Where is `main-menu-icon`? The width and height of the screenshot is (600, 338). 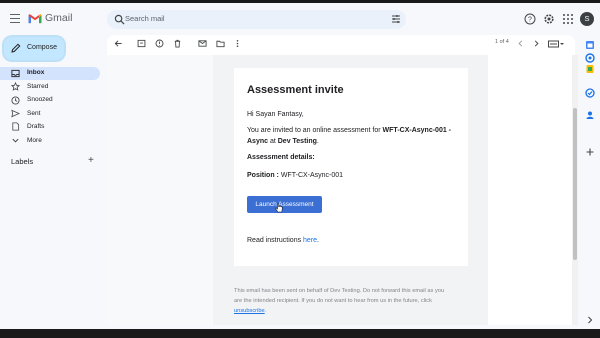 main-menu-icon is located at coordinates (15, 18).